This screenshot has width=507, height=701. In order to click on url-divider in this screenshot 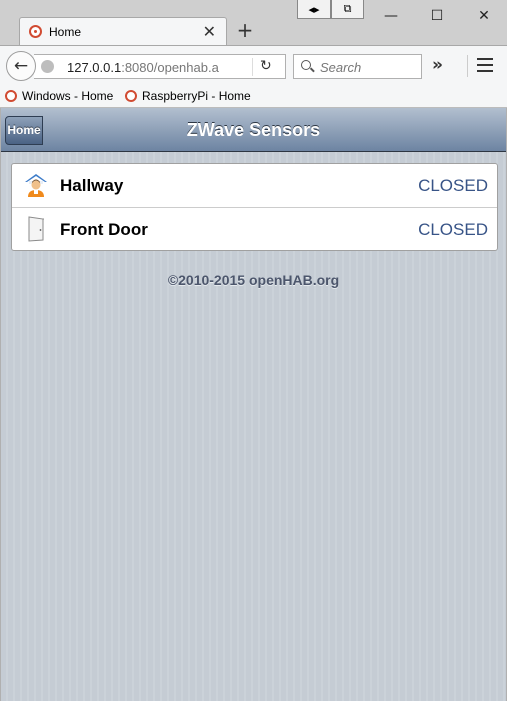, I will do `click(252, 67)`.